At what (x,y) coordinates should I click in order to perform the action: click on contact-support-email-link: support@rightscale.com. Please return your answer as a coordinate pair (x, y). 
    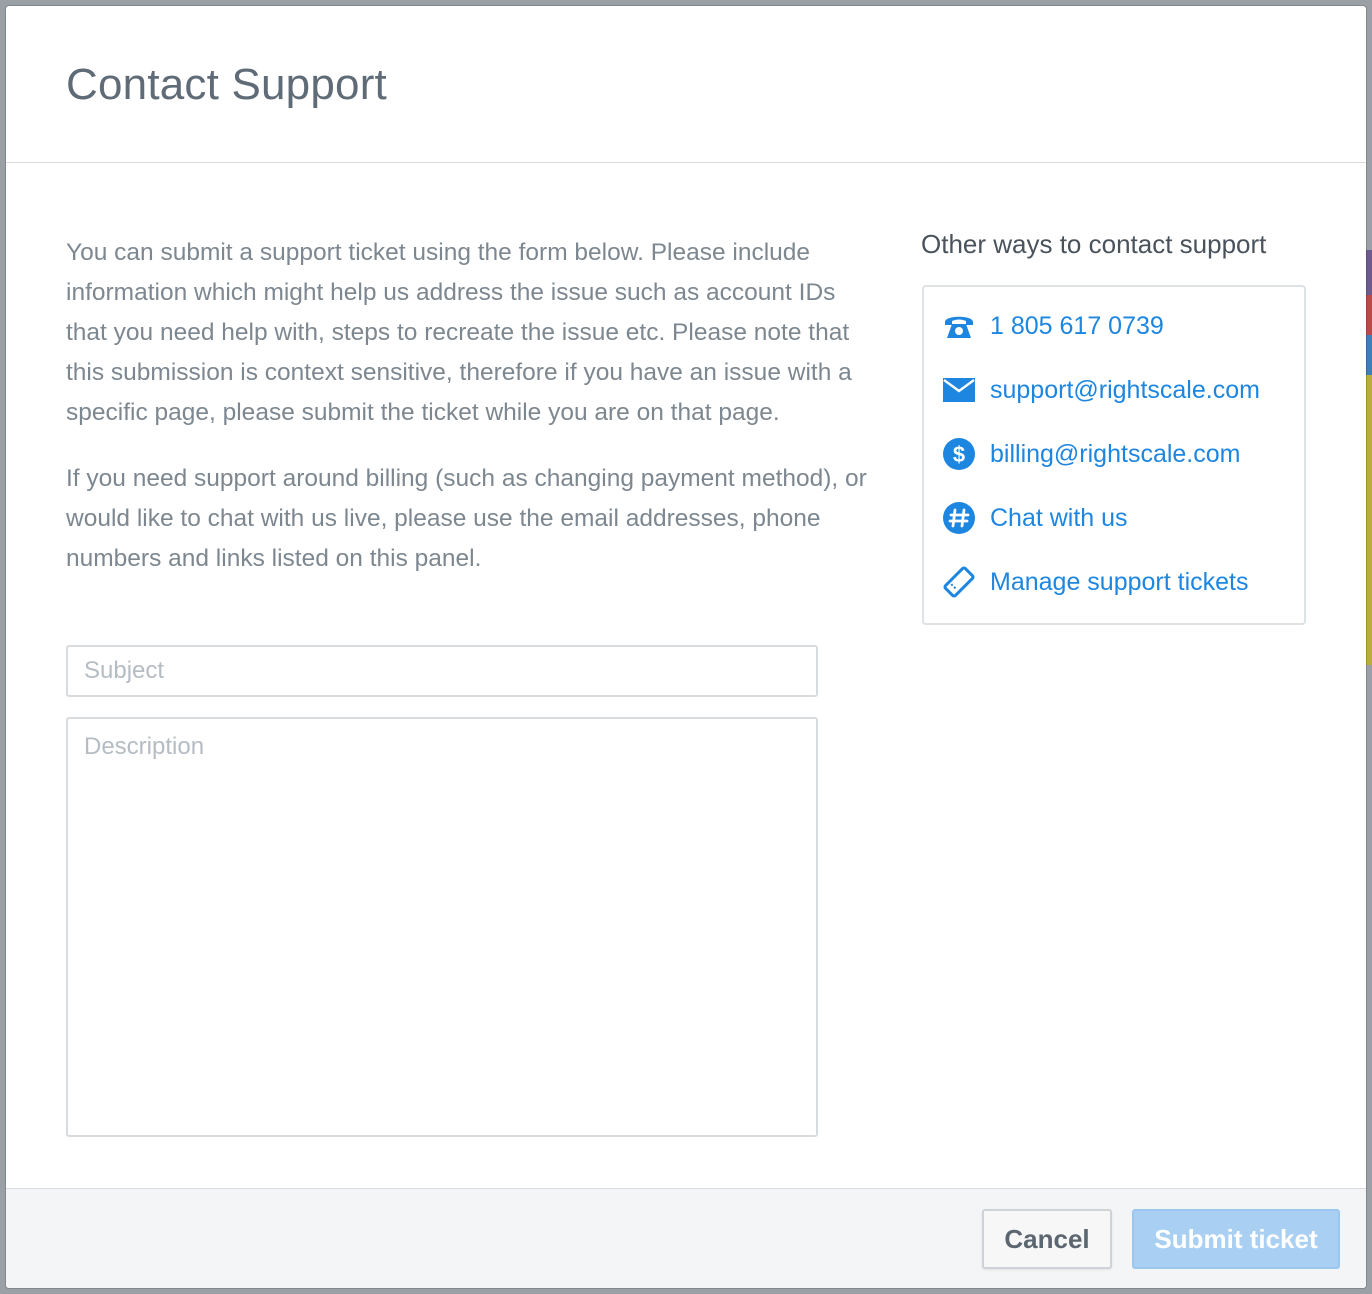
    Looking at the image, I should click on (1101, 390).